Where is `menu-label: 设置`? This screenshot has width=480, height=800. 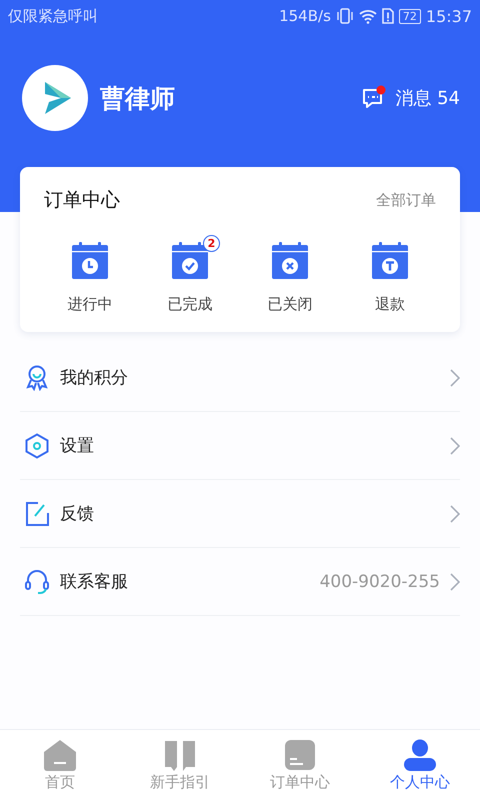 menu-label: 设置 is located at coordinates (77, 446).